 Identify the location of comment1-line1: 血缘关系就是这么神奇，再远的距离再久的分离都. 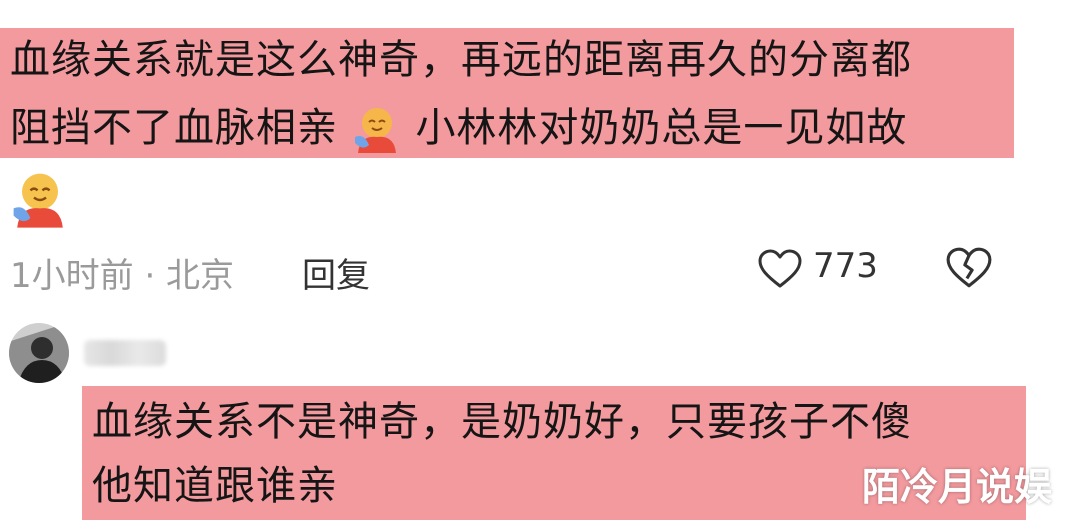
(461, 60).